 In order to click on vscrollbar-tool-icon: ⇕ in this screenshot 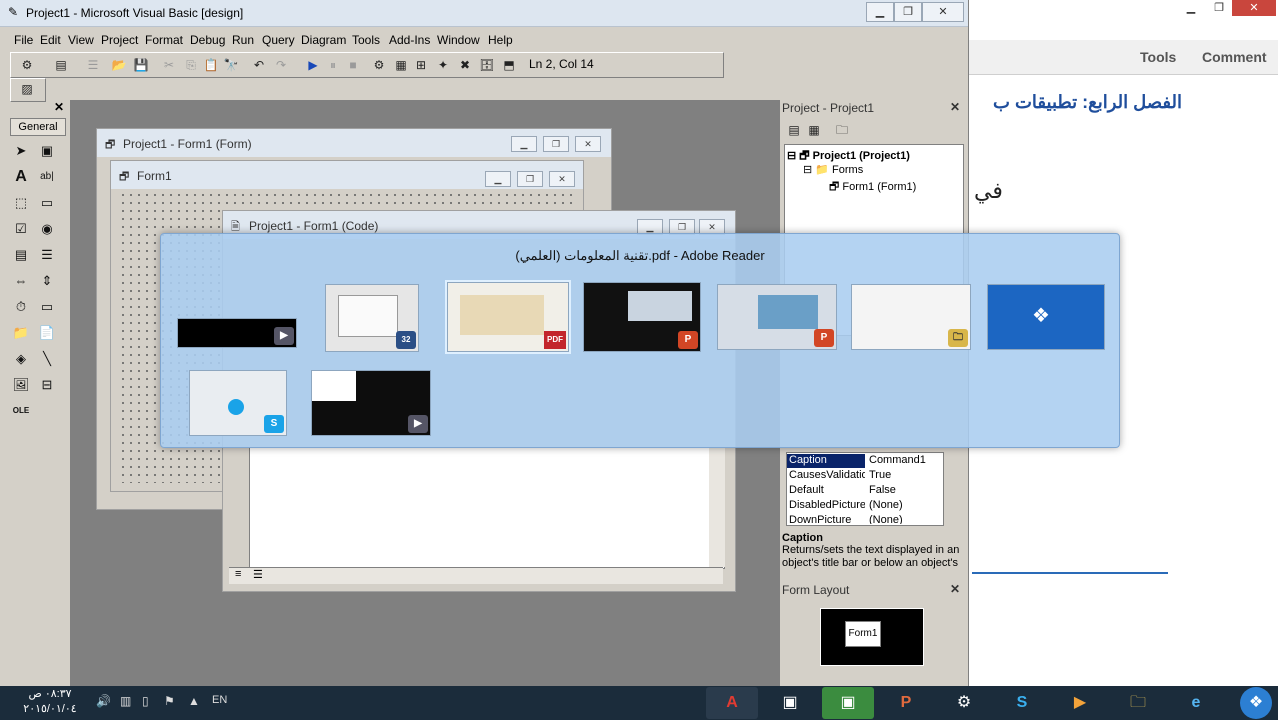, I will do `click(47, 281)`.